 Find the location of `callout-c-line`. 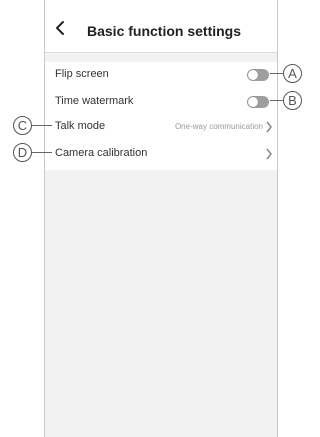

callout-c-line is located at coordinates (42, 125).